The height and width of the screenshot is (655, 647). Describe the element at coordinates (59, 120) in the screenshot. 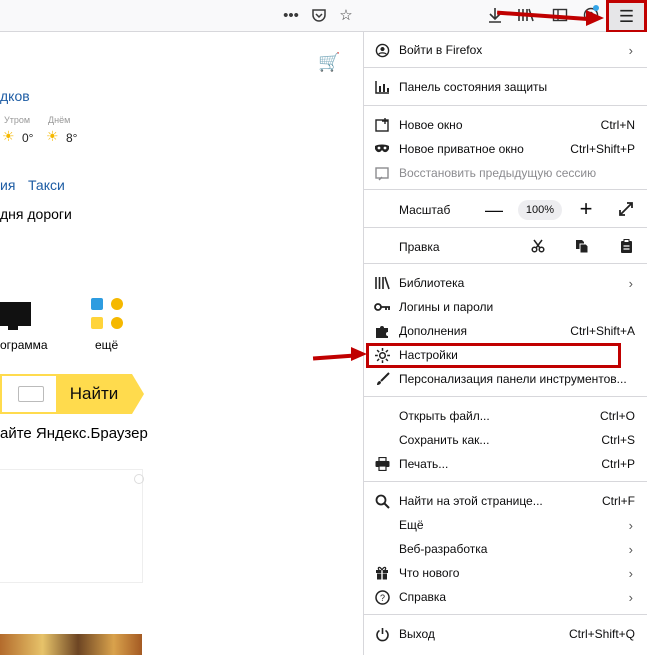

I see `weather-day-label: Днём` at that location.